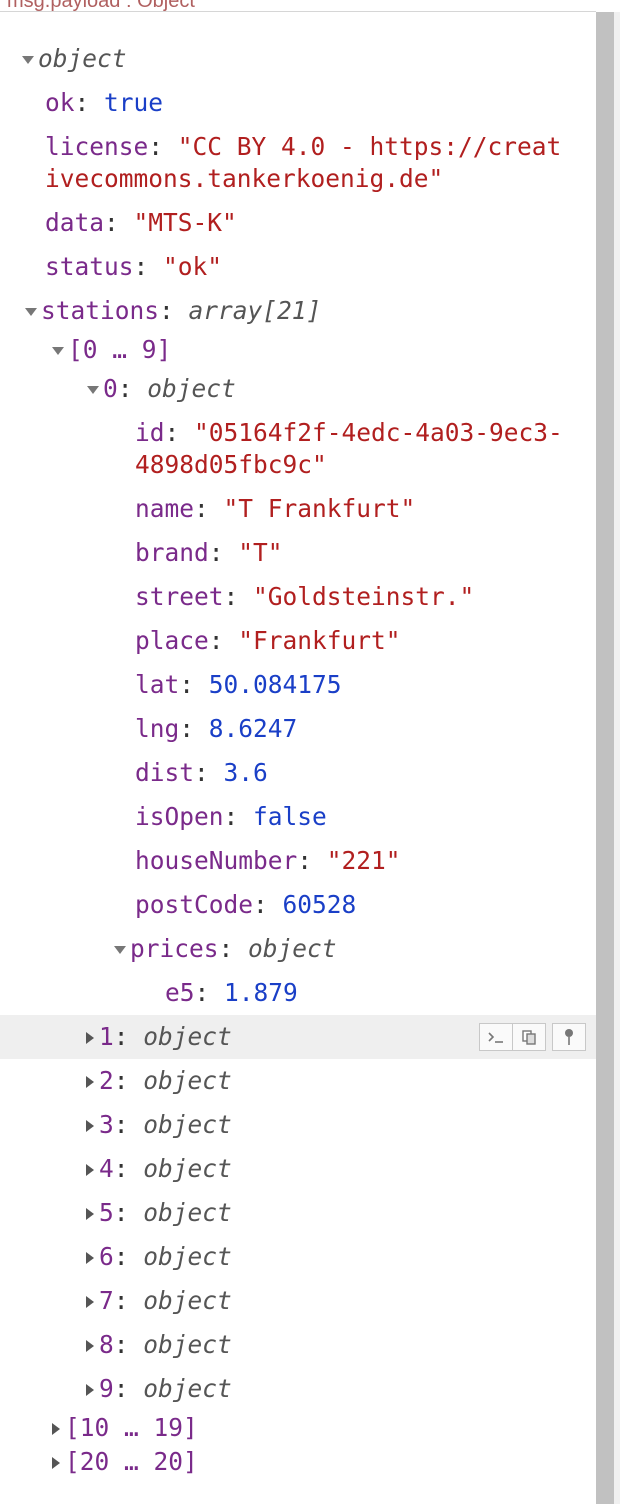  I want to click on property-value: "MTS-K", so click(185, 222).